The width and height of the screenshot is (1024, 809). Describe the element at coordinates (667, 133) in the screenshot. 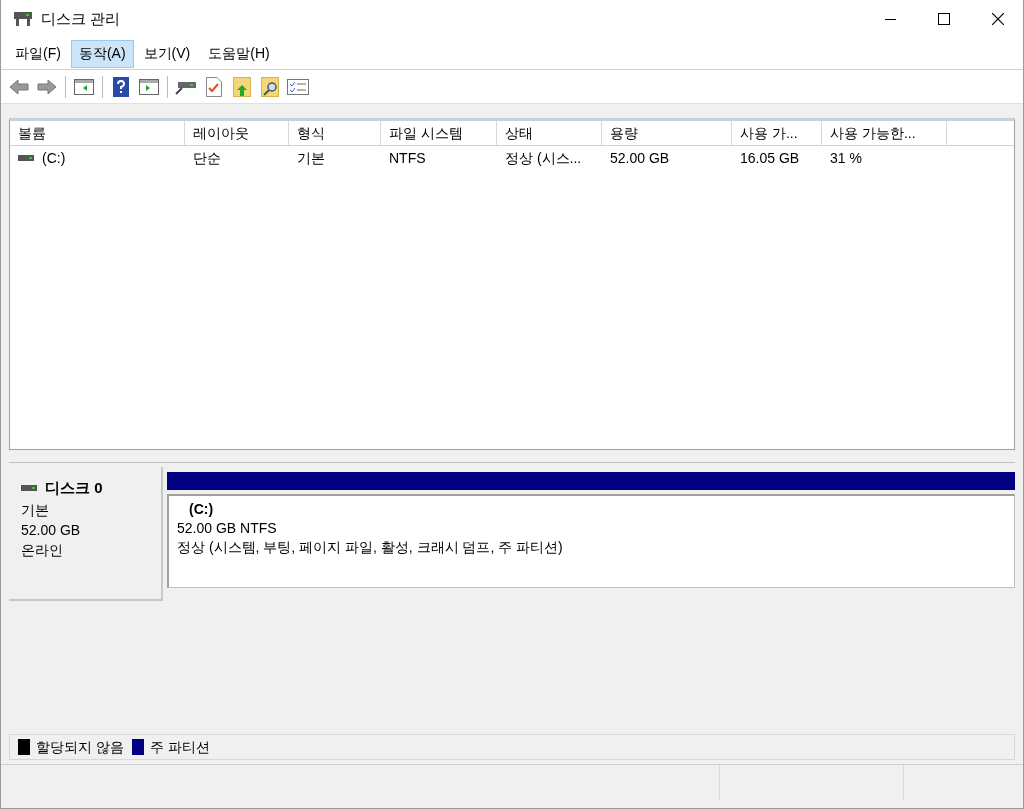

I see `column-header: 용량` at that location.